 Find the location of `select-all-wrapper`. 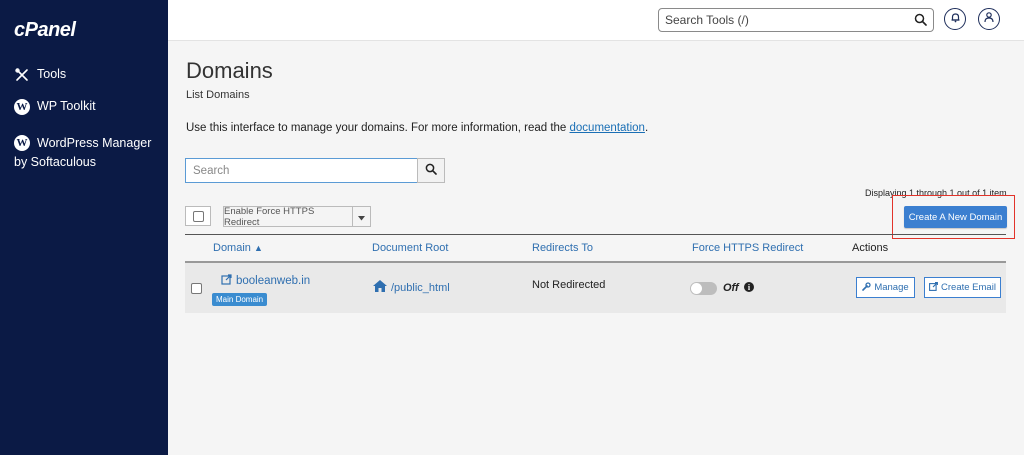

select-all-wrapper is located at coordinates (198, 216).